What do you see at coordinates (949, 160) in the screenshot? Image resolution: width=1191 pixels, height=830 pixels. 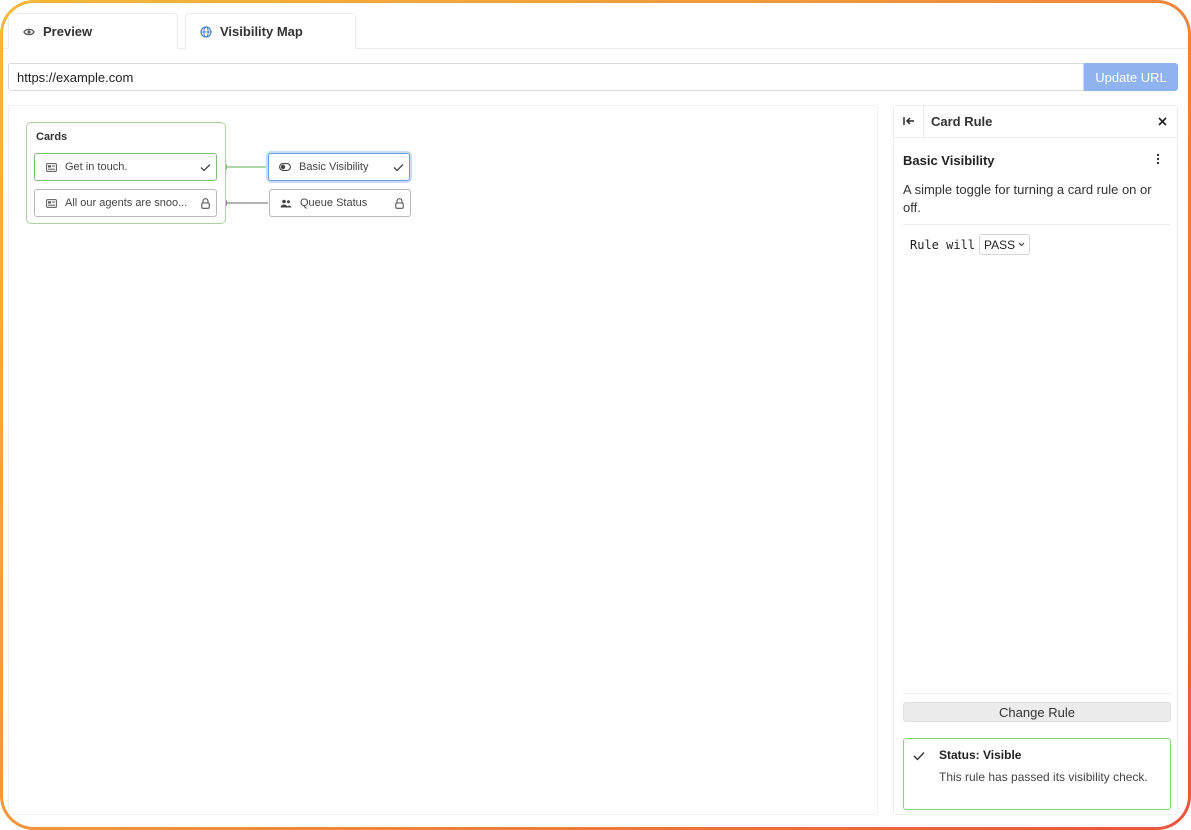 I see `rule-name: Basic Visibility` at bounding box center [949, 160].